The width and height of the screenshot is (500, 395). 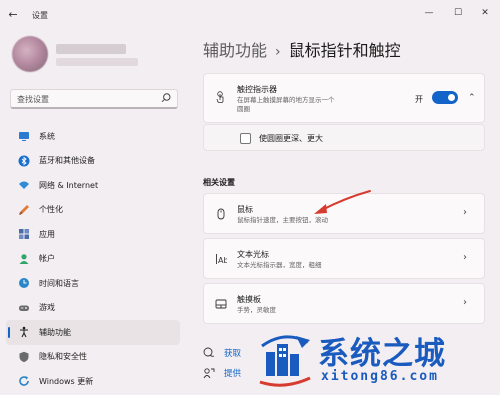 What do you see at coordinates (342, 202) in the screenshot?
I see `annotation-arrow-icon` at bounding box center [342, 202].